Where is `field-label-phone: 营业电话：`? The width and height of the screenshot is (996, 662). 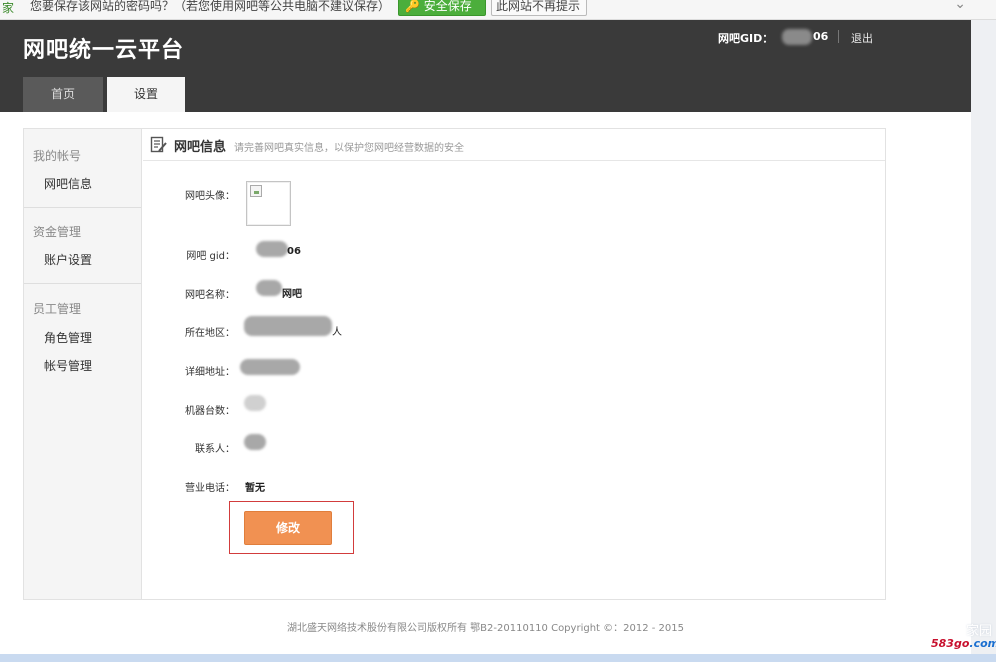 field-label-phone: 营业电话： is located at coordinates (210, 488).